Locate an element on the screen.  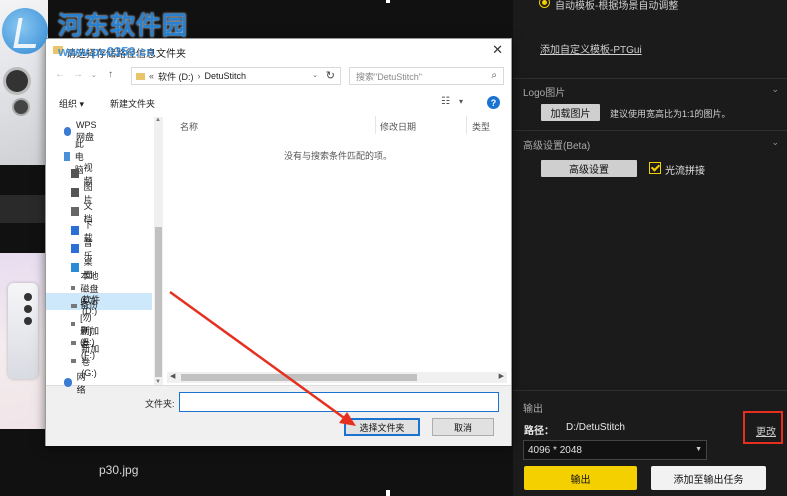
path-label: 路径： is located at coordinates (539, 431).